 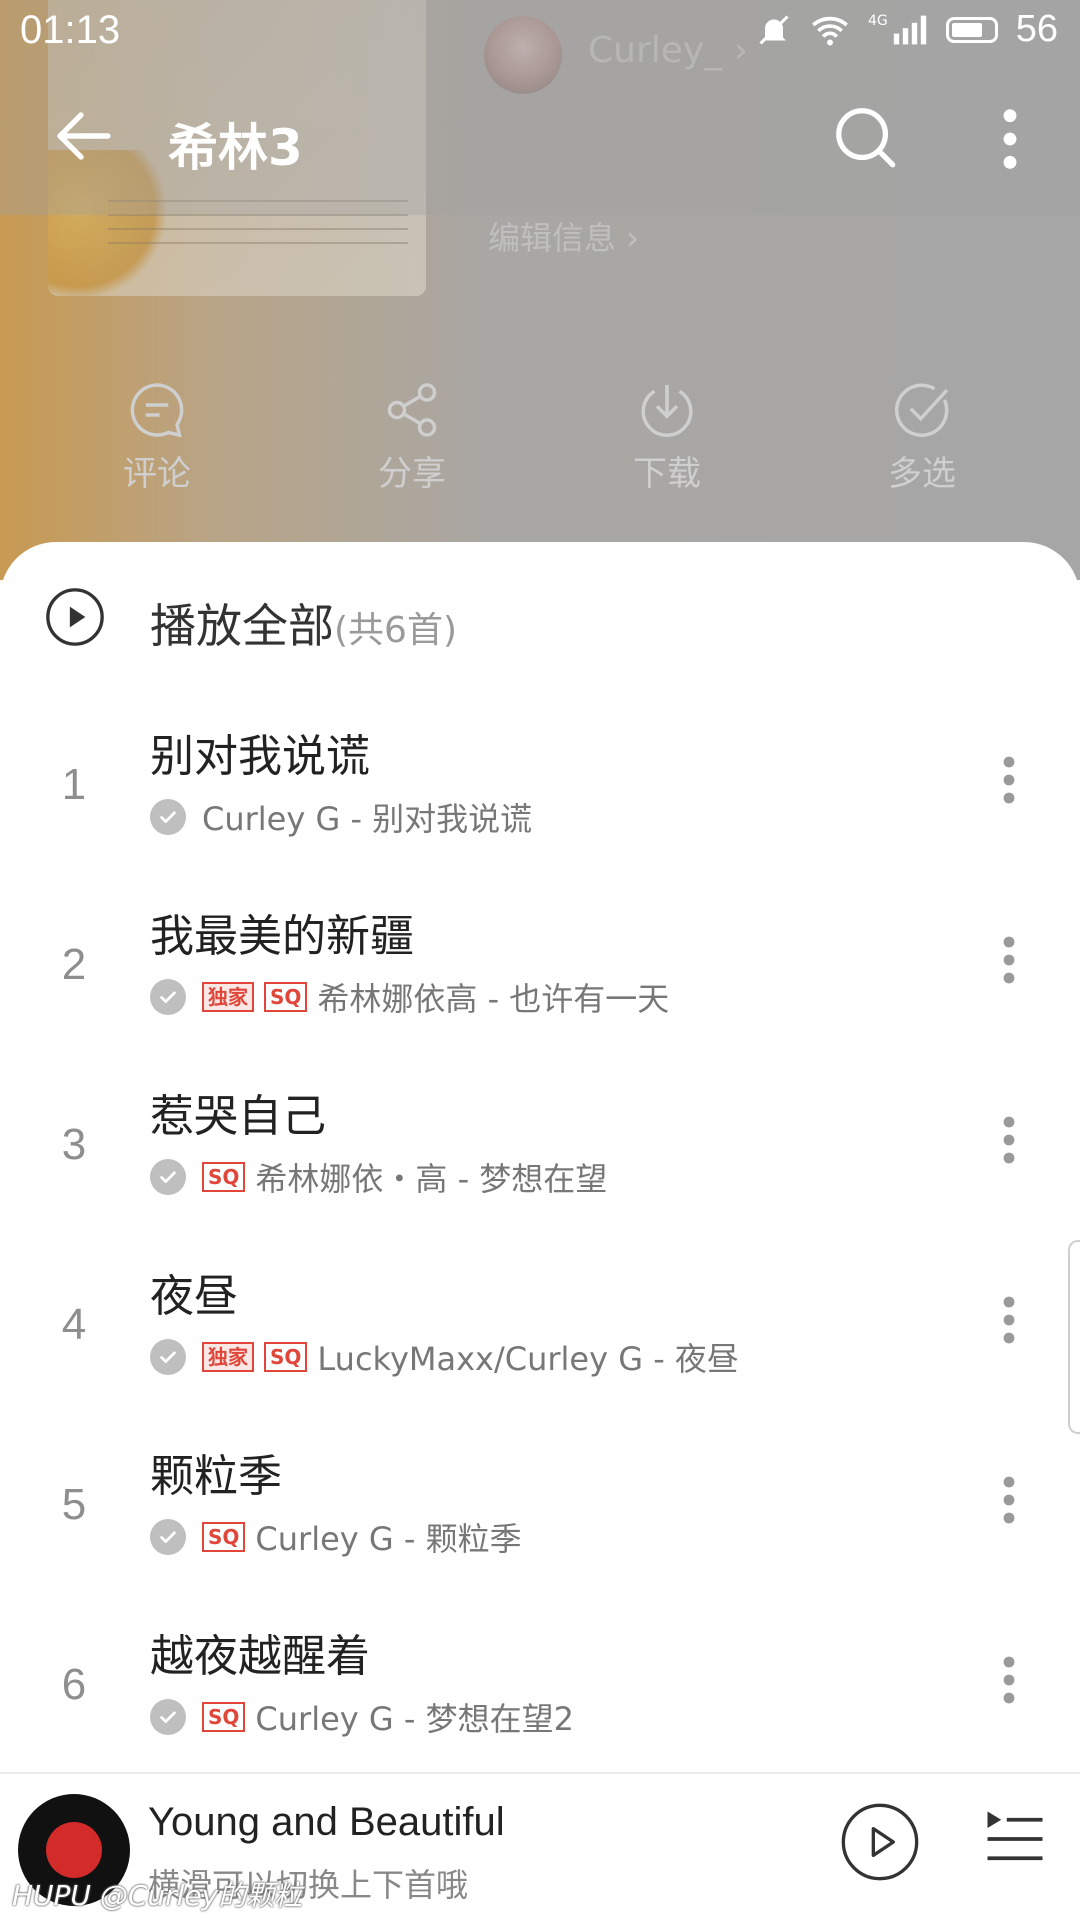 I want to click on edit-info-link: 编辑信息 ›, so click(x=563, y=236).